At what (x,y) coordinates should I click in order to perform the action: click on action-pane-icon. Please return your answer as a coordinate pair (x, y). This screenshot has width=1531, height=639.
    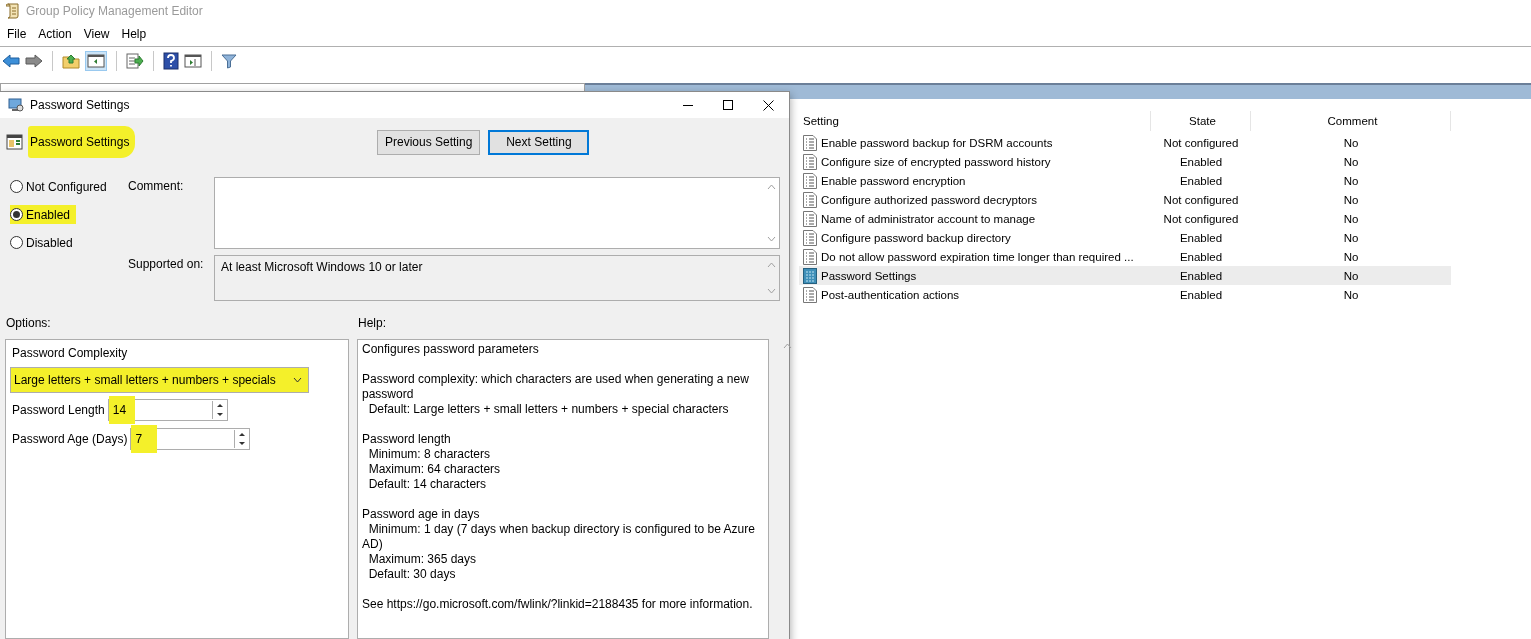
    Looking at the image, I should click on (193, 60).